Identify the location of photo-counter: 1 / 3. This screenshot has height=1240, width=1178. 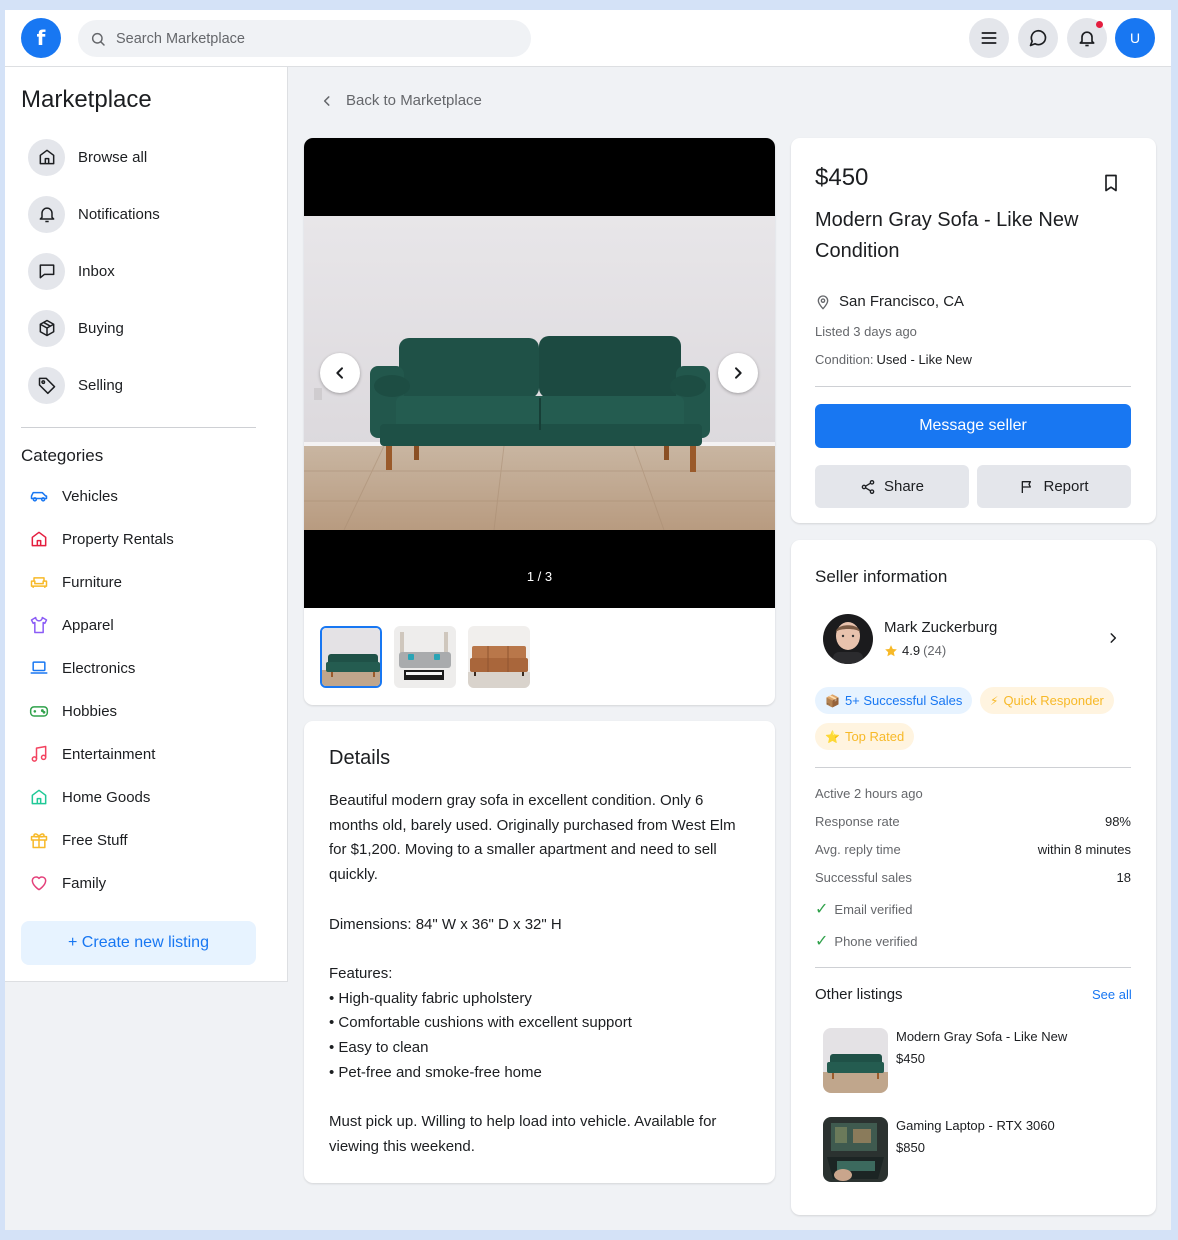
(539, 576).